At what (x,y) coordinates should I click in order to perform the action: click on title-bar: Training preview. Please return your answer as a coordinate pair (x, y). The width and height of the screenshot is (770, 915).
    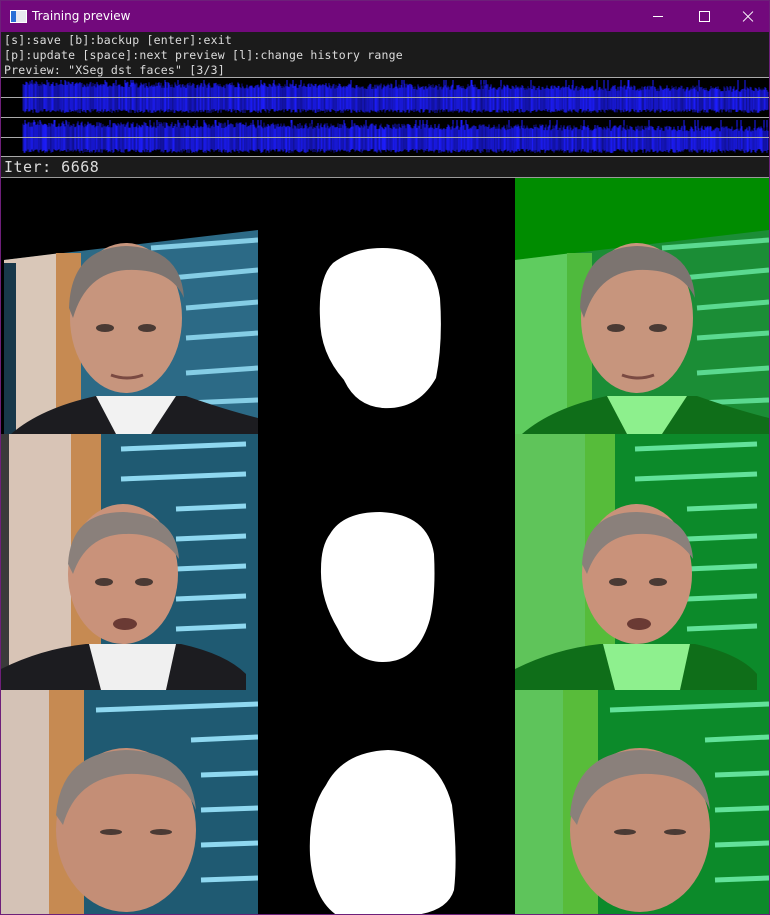
    Looking at the image, I should click on (385, 16).